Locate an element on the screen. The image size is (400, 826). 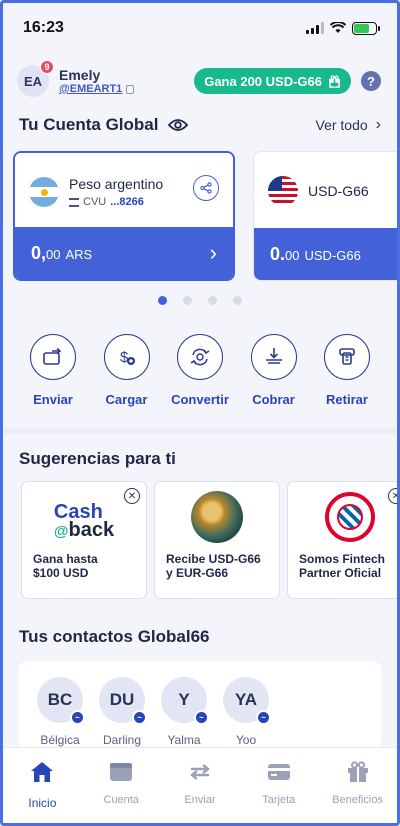
contacts-header: Tus contactos Global66 is located at coordinates (200, 637).